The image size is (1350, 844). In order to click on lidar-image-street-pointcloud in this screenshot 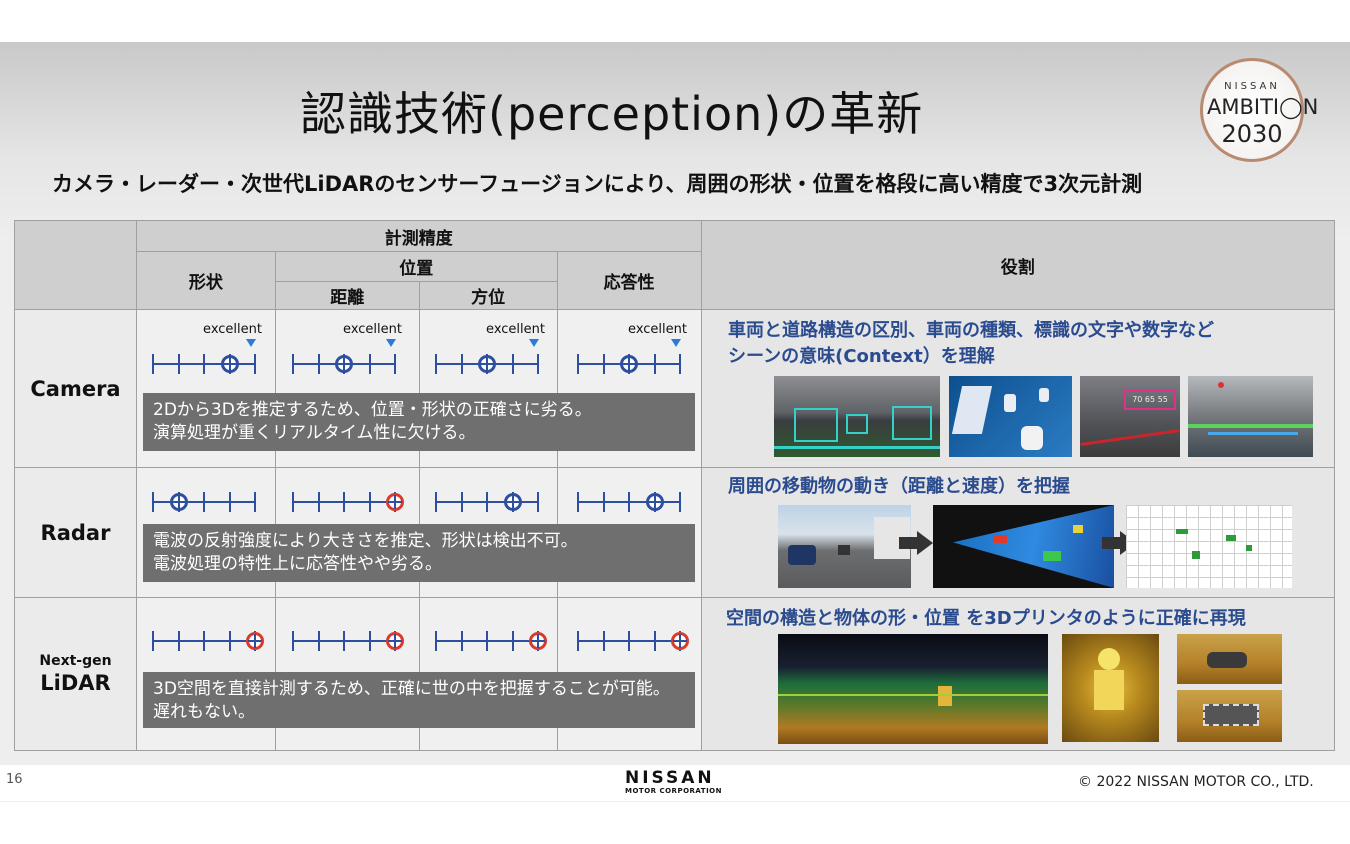, I will do `click(913, 689)`.